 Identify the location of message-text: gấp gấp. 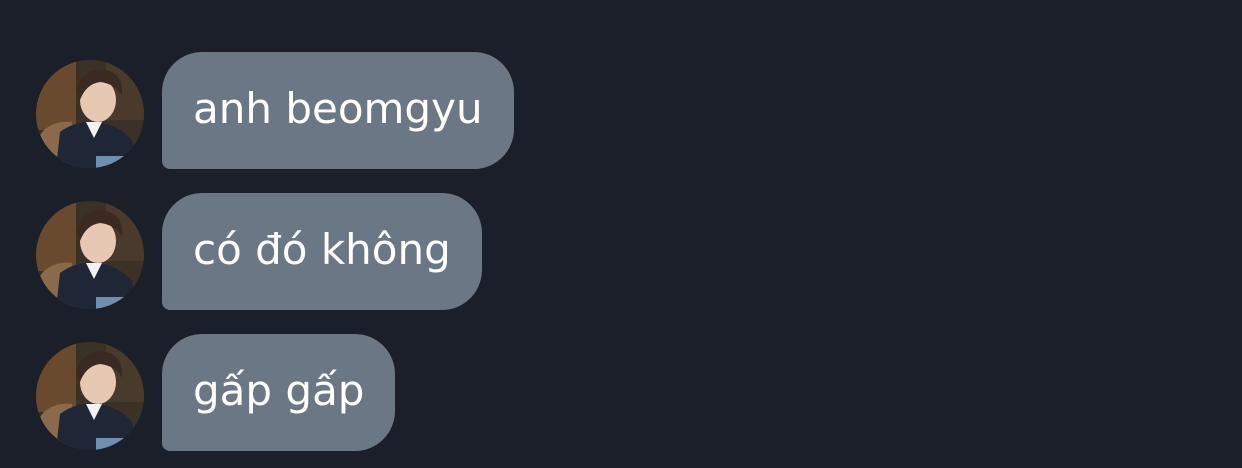
(279, 390).